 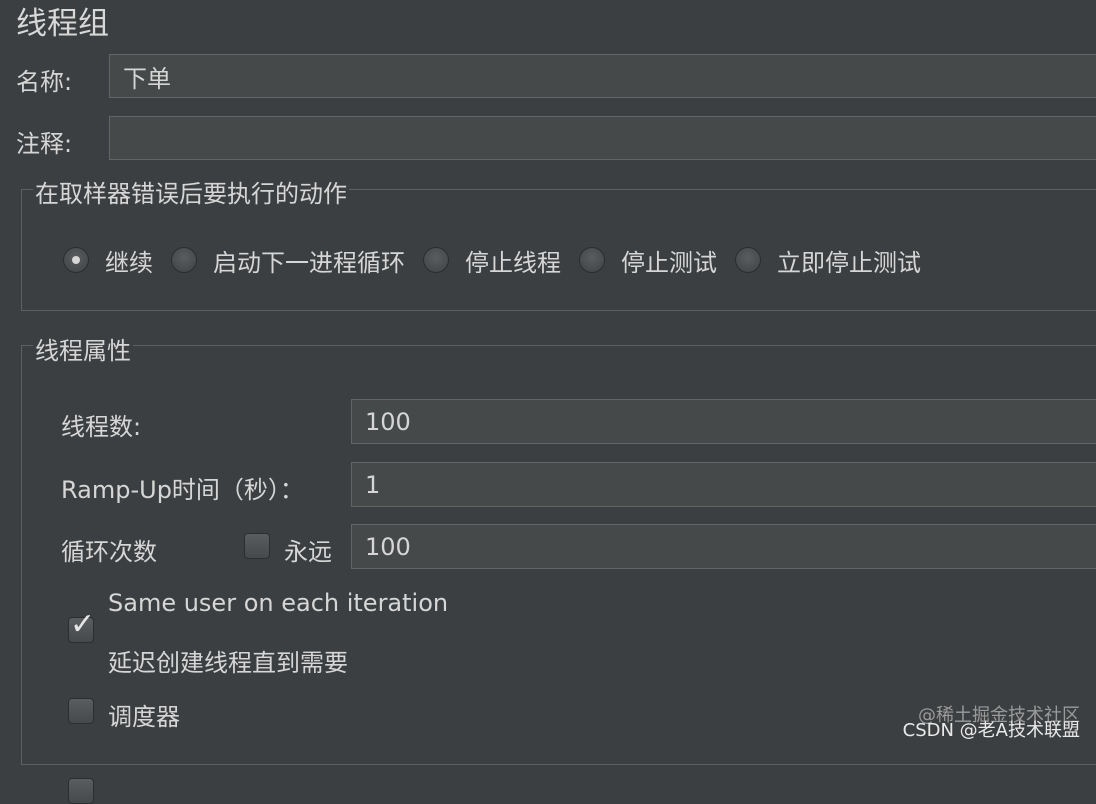 I want to click on scheduler-label: 调度器, so click(x=144, y=717).